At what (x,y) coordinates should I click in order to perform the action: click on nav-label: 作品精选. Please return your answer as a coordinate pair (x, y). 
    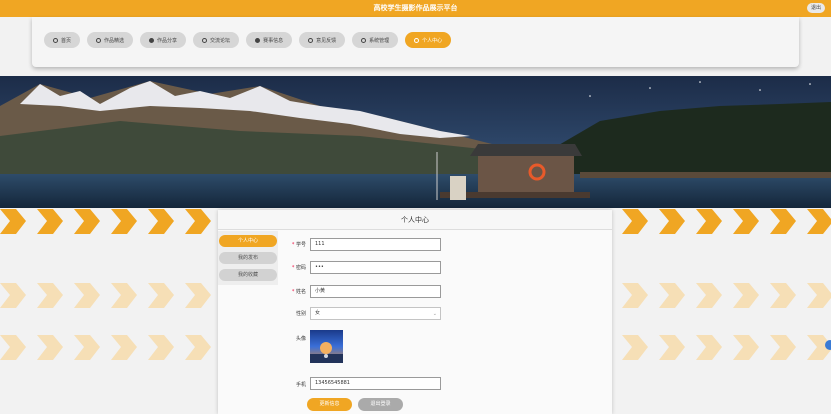
    Looking at the image, I should click on (114, 40).